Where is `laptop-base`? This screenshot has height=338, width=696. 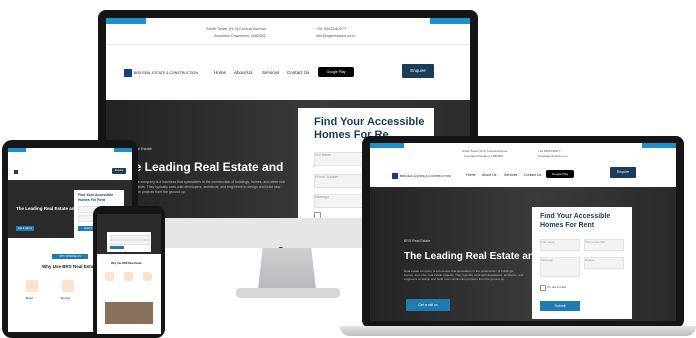
laptop-base is located at coordinates (518, 331).